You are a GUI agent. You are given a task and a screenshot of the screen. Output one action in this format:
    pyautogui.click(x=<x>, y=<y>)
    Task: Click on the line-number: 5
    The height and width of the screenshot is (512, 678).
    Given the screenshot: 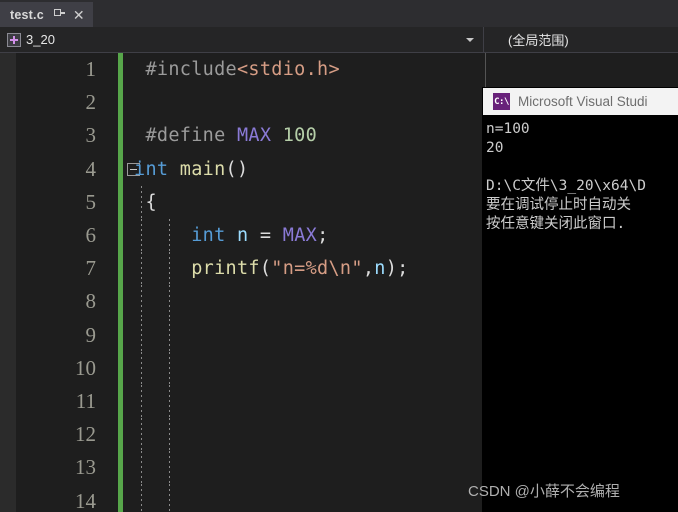 What is the action you would take?
    pyautogui.click(x=91, y=201)
    